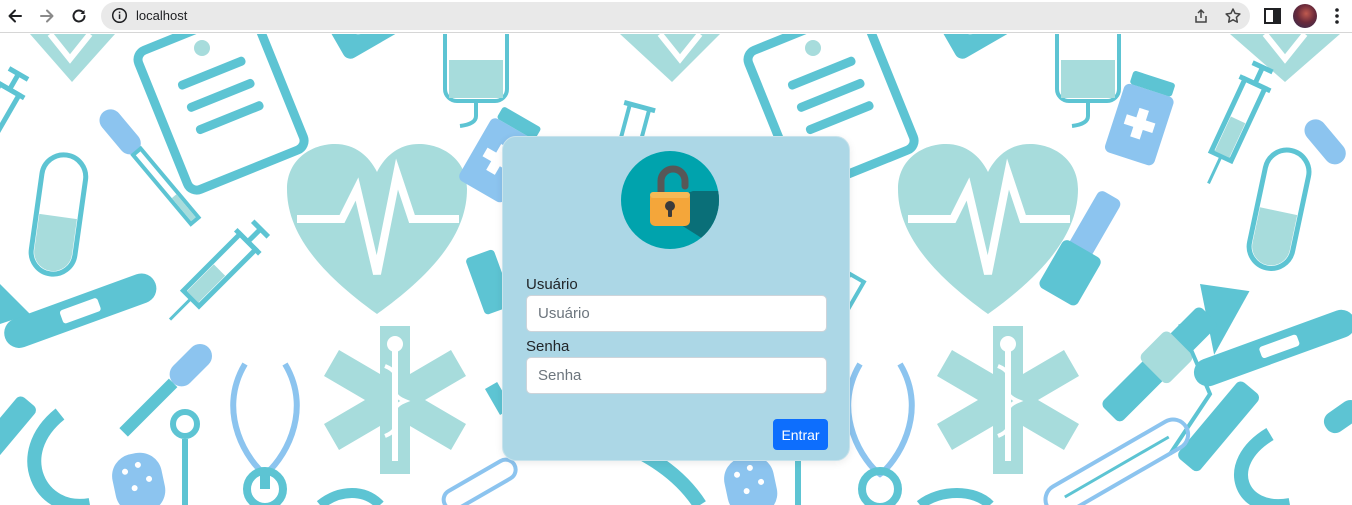 The height and width of the screenshot is (505, 1352). I want to click on forward-icon, so click(47, 16).